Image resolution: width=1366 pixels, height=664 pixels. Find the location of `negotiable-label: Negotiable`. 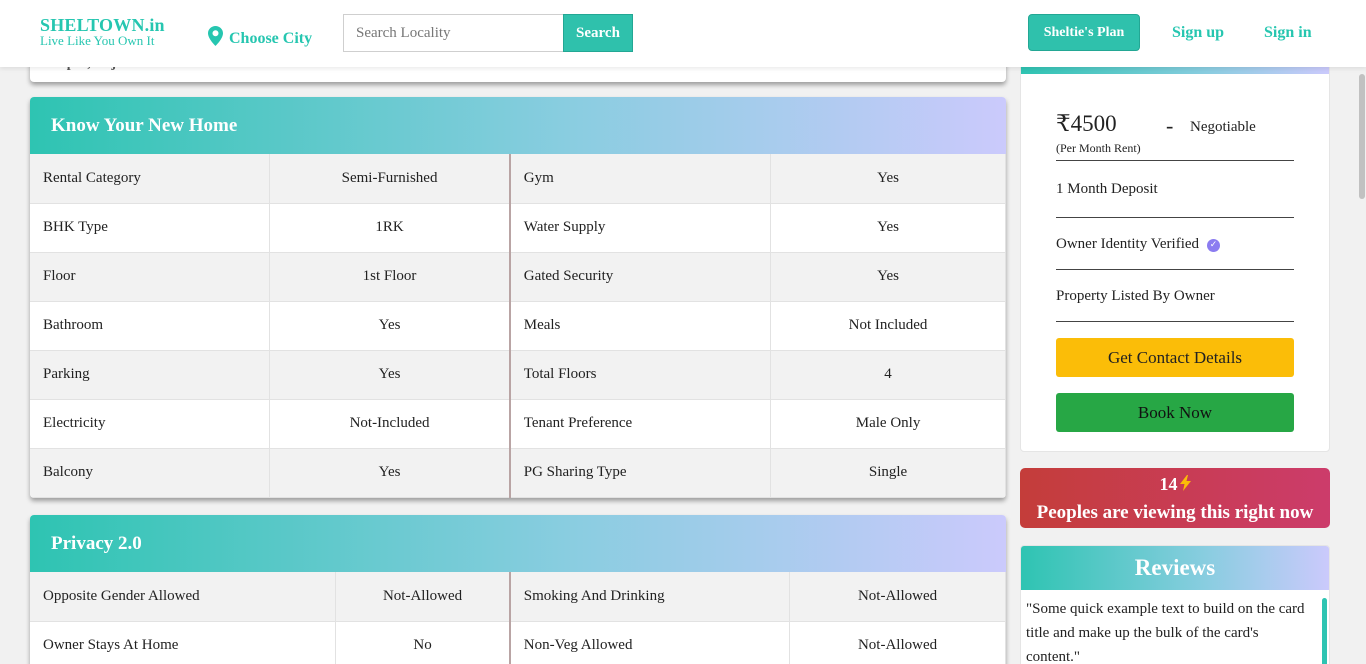

negotiable-label: Negotiable is located at coordinates (1223, 127).